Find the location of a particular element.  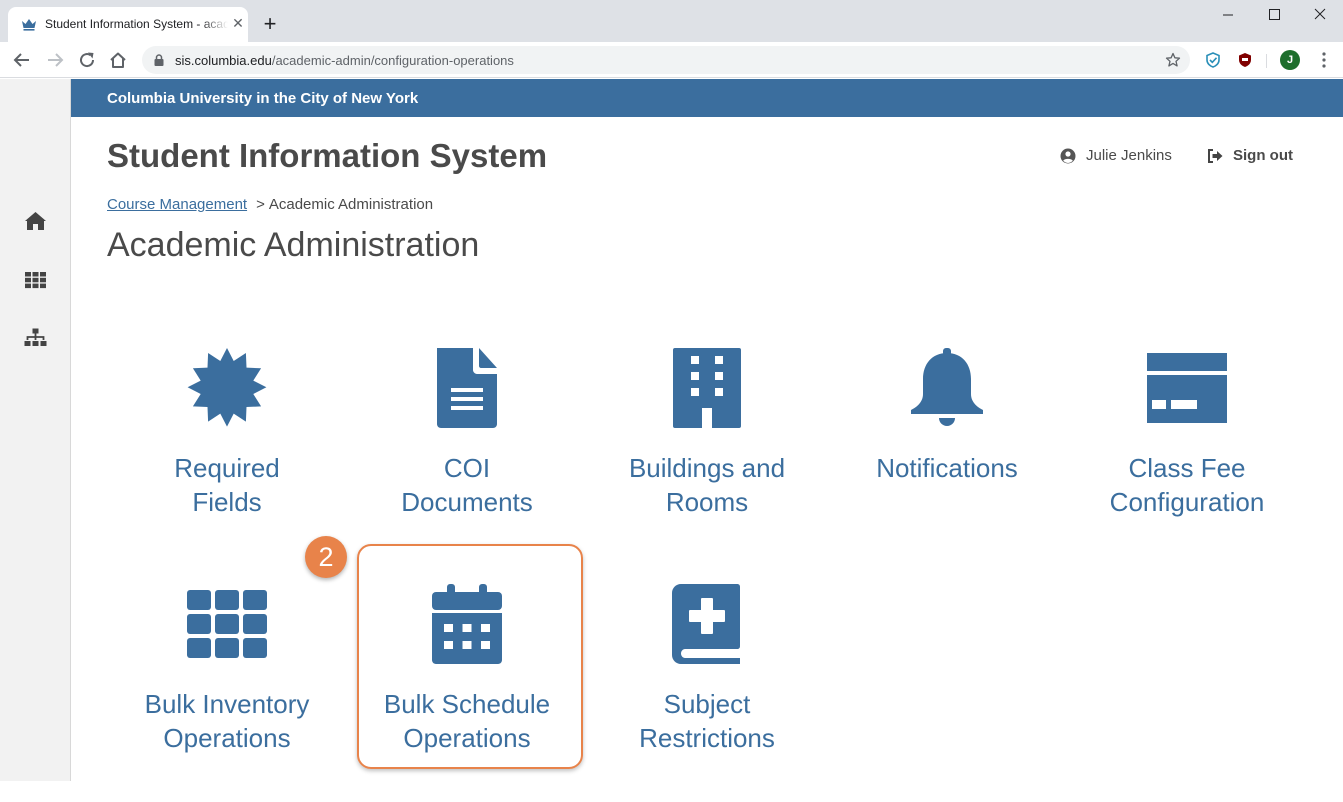

step-highlight-box is located at coordinates (470, 656).